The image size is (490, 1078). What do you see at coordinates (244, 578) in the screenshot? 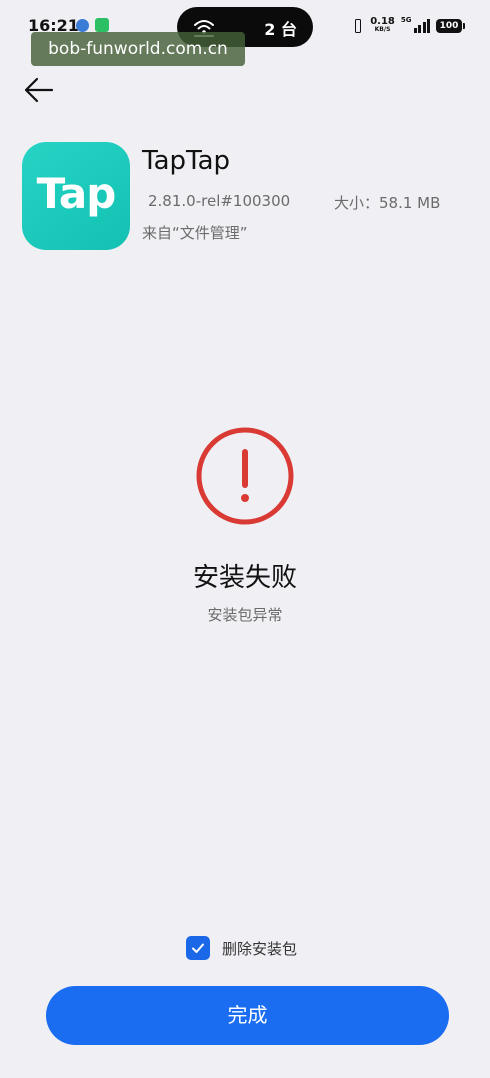
I see `result-title: 安装失败` at bounding box center [244, 578].